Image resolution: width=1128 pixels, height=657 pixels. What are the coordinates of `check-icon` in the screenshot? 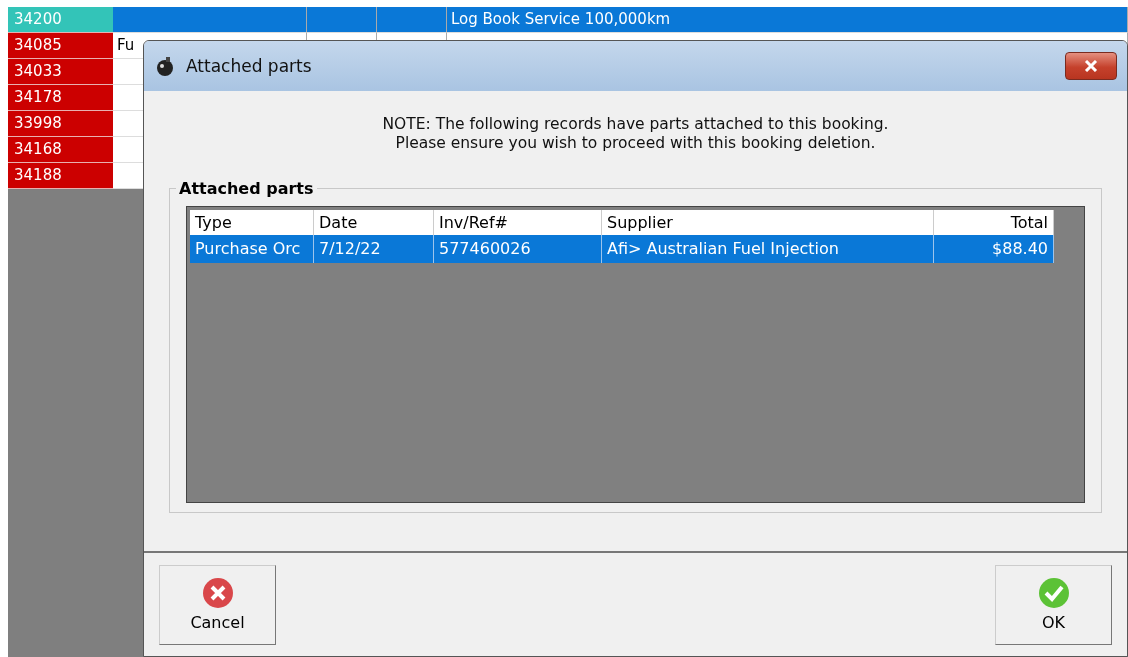 It's located at (1053, 593).